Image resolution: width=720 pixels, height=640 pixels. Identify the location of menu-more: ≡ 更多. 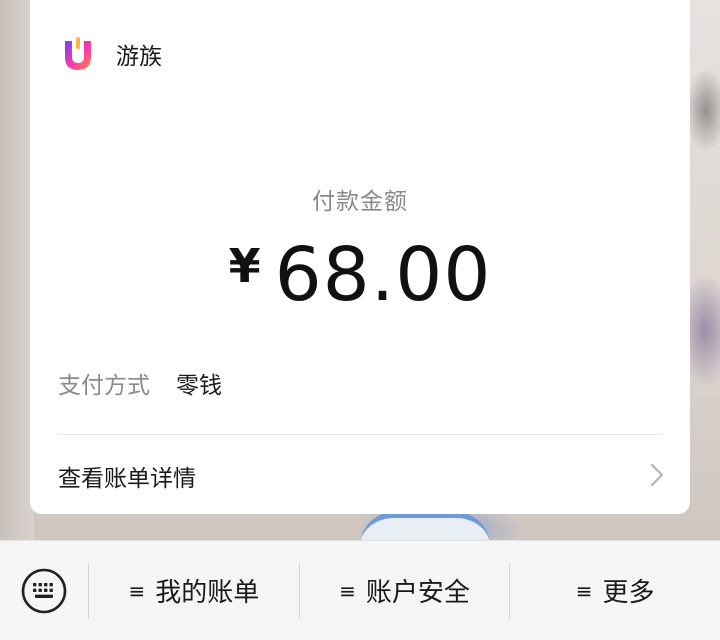
(615, 590).